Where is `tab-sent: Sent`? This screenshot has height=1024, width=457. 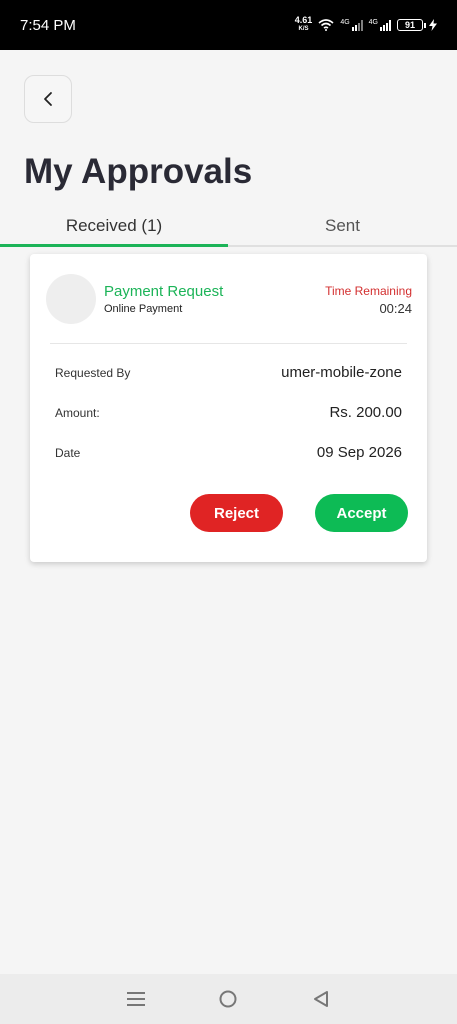
tab-sent: Sent is located at coordinates (342, 225).